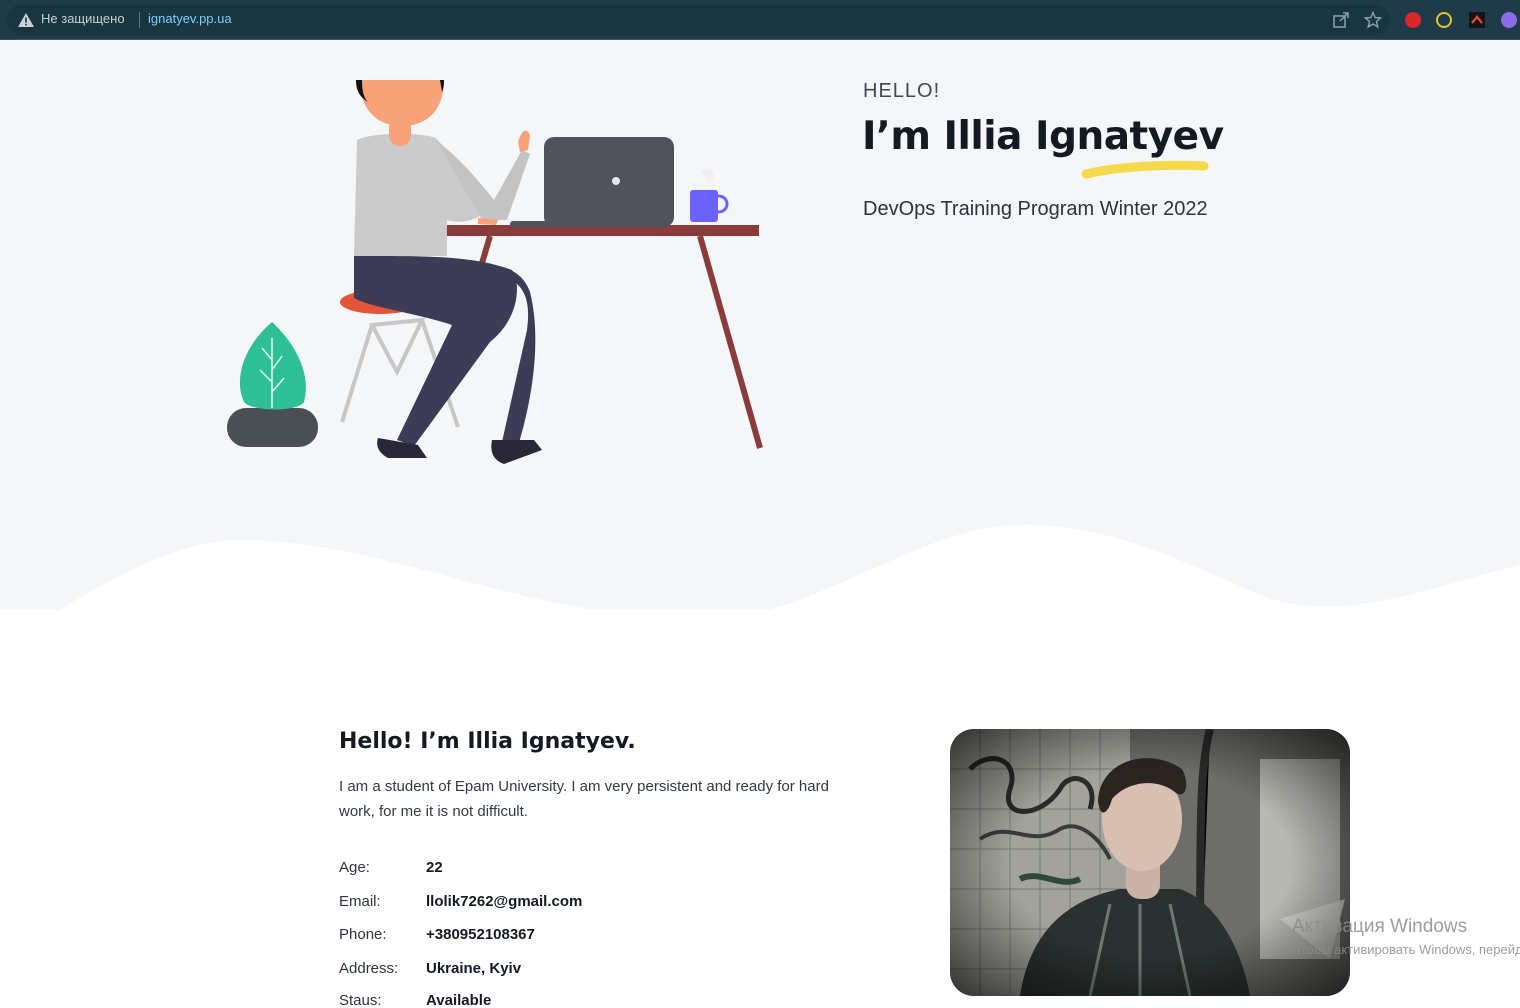 This screenshot has width=1520, height=1008. What do you see at coordinates (1444, 20) in the screenshot?
I see `extension-yellow-icon` at bounding box center [1444, 20].